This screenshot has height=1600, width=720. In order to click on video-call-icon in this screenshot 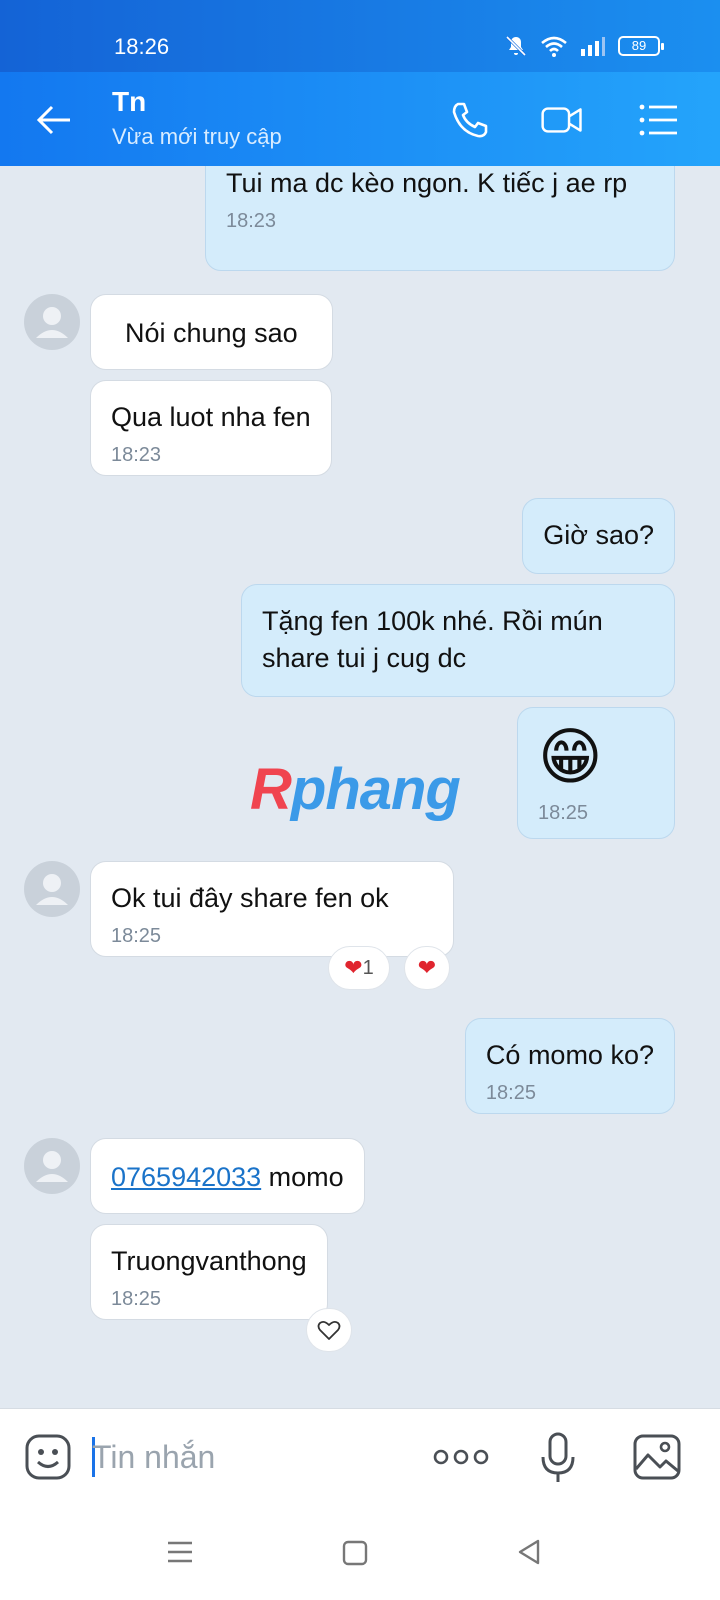, I will do `click(562, 120)`.